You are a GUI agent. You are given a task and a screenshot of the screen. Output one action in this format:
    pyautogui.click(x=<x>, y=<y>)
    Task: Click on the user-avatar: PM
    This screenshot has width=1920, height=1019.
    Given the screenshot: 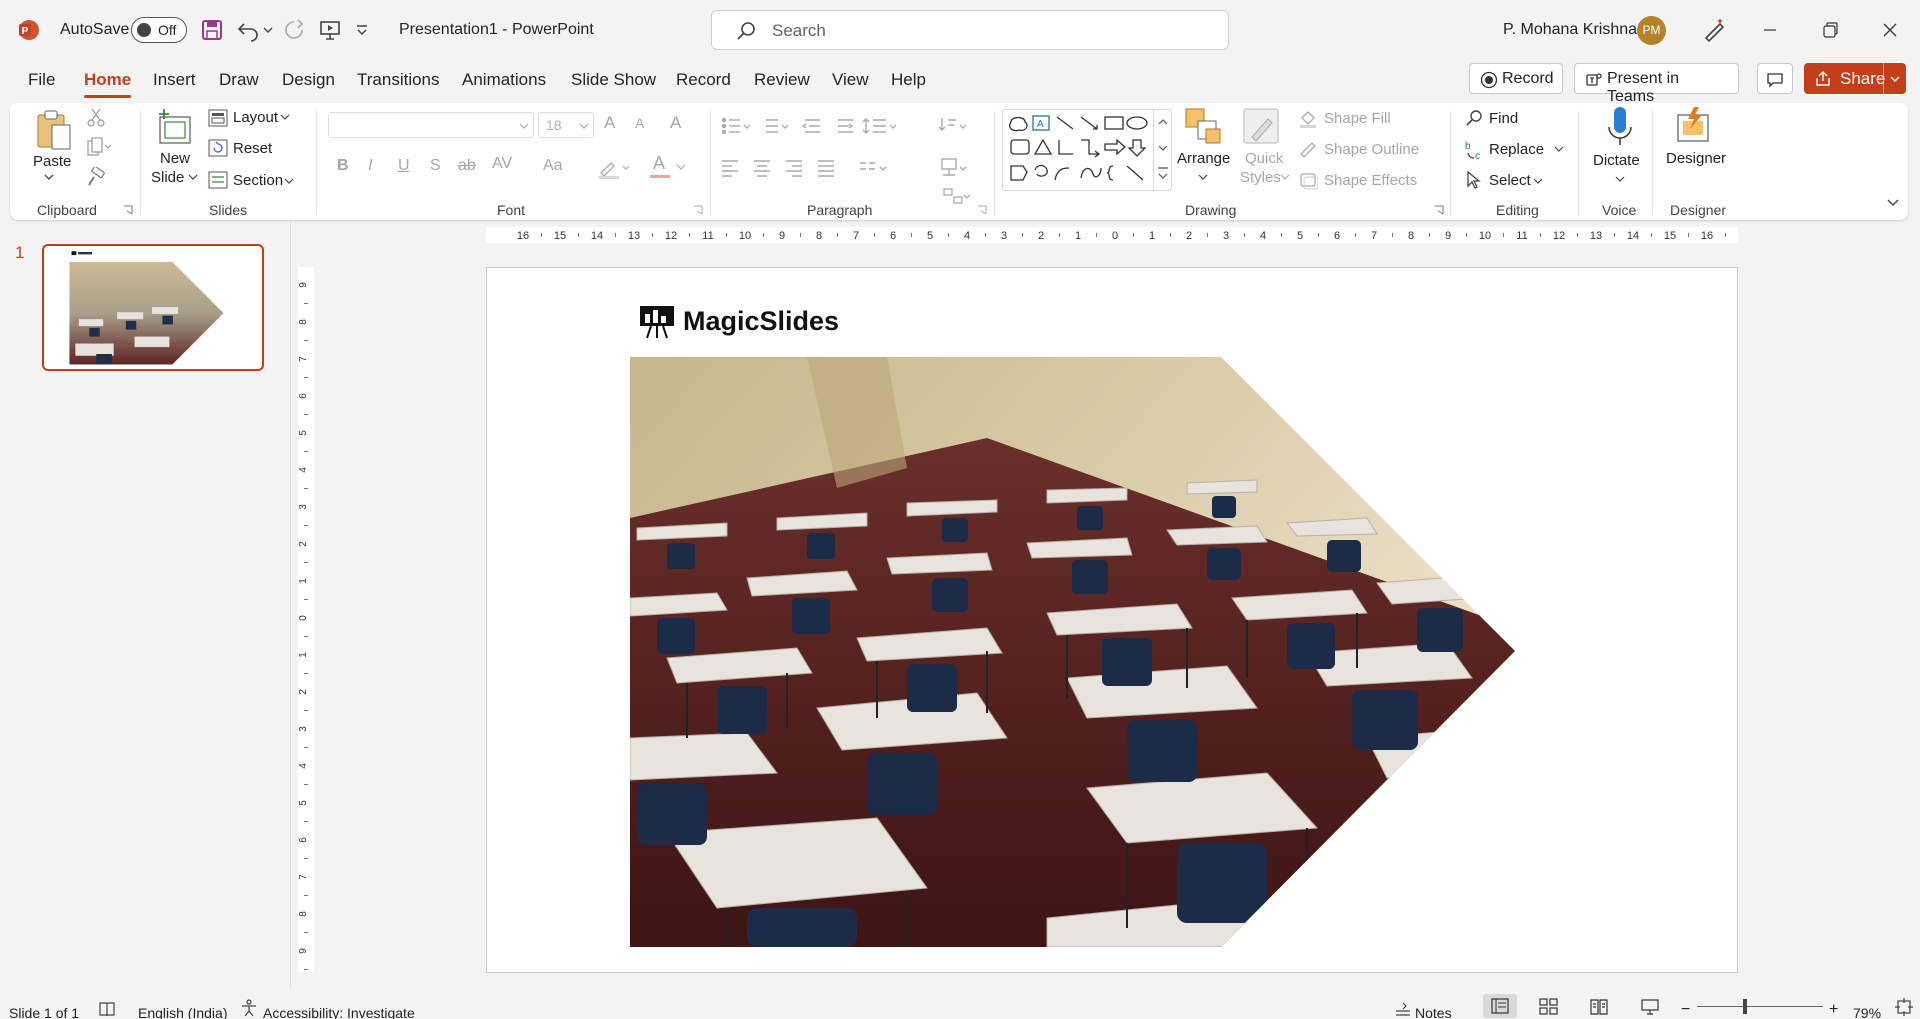 What is the action you would take?
    pyautogui.click(x=1651, y=30)
    